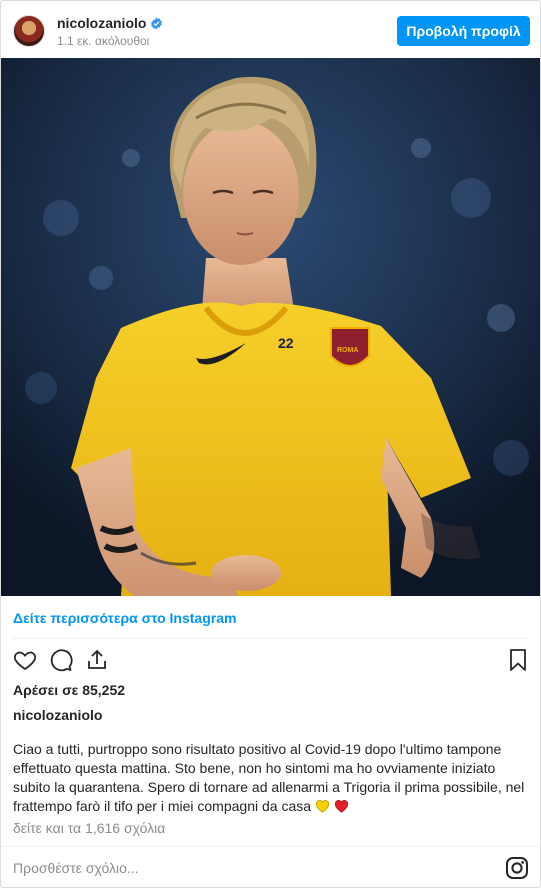  Describe the element at coordinates (463, 31) in the screenshot. I see `view-profile-button: Προβολή προφίλ` at that location.